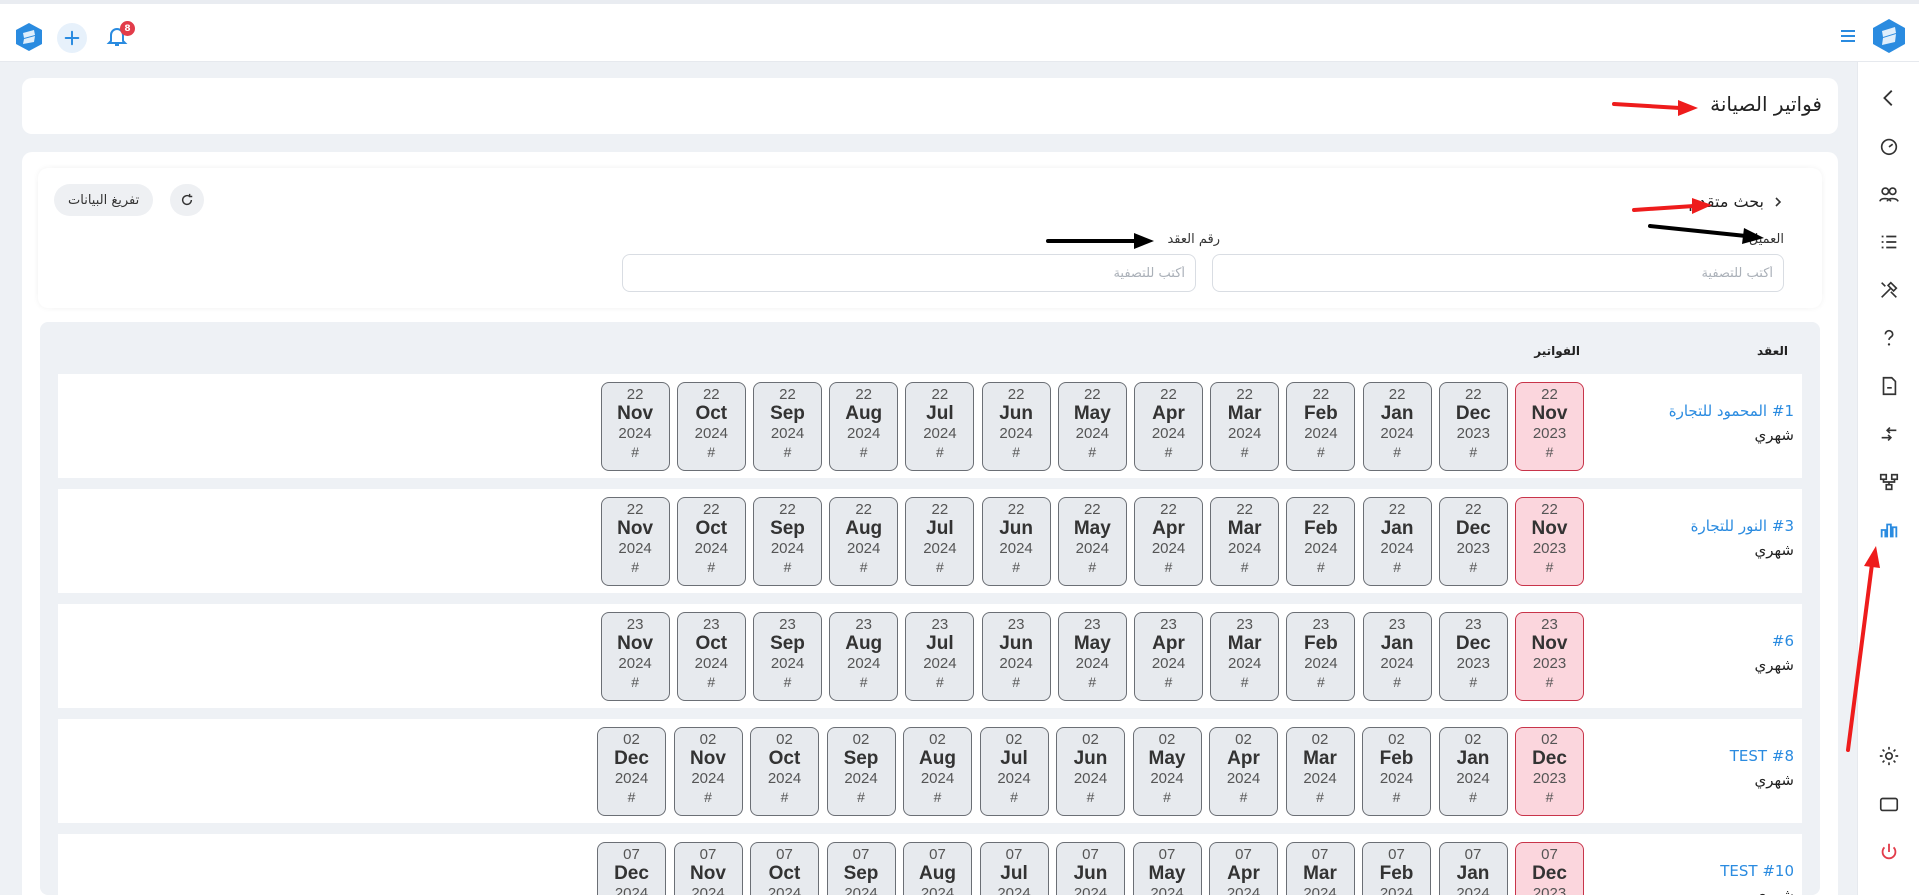  What do you see at coordinates (1320, 771) in the screenshot?
I see `invoice-box: 02 Mar 2024 #` at bounding box center [1320, 771].